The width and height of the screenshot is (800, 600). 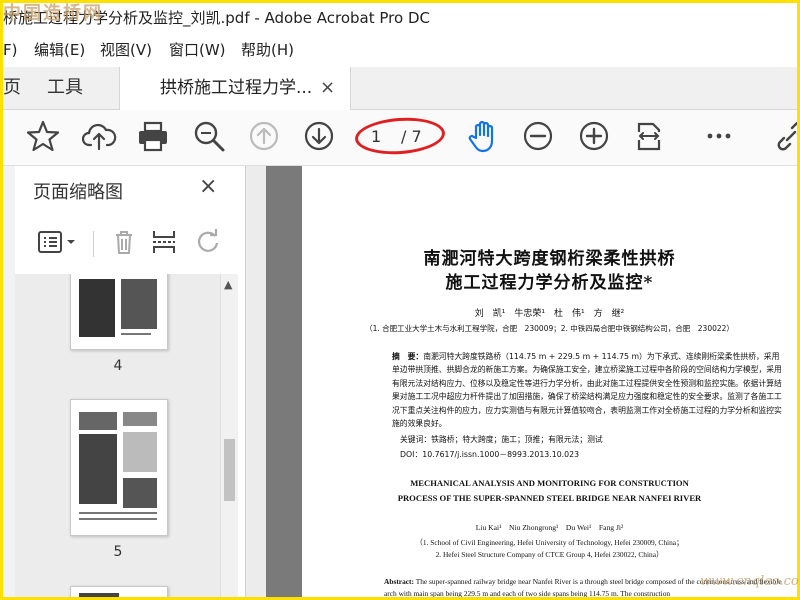 I want to click on doc-keywords: 关键词：铁路桥；特大跨度；施工；顶推；有限元法；测试, so click(x=501, y=439).